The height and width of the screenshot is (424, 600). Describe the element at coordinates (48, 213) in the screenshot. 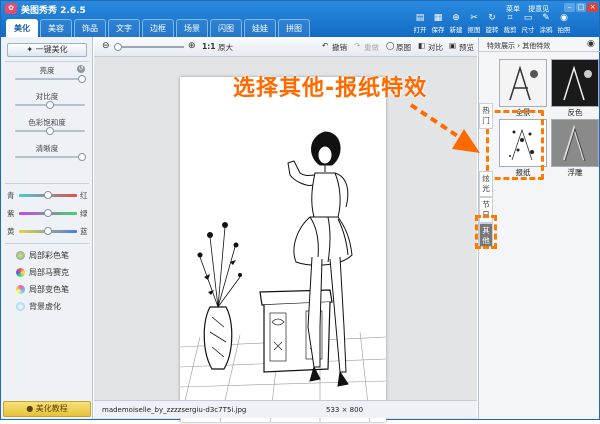

I see `purple-green-slider` at that location.